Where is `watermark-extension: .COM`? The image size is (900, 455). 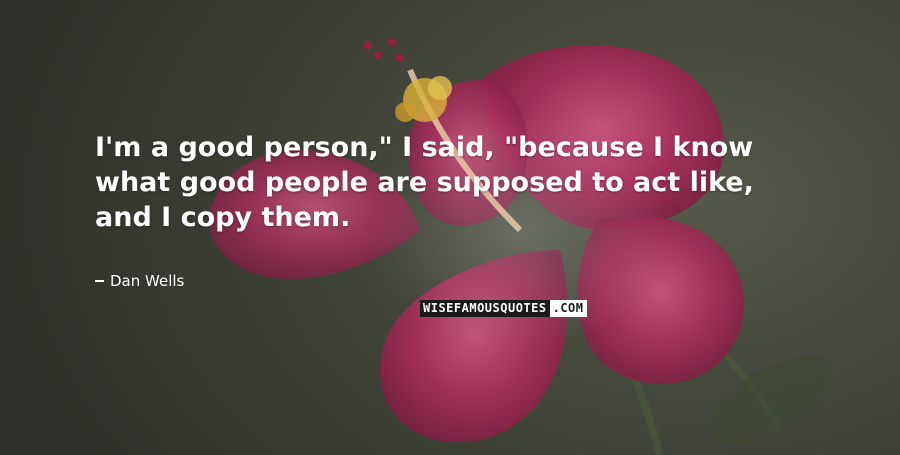
watermark-extension: .COM is located at coordinates (568, 308).